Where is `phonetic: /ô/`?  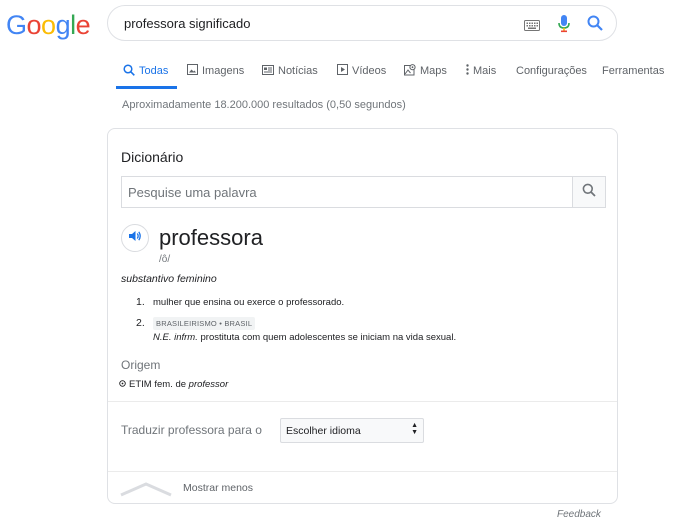 phonetic: /ô/ is located at coordinates (165, 259).